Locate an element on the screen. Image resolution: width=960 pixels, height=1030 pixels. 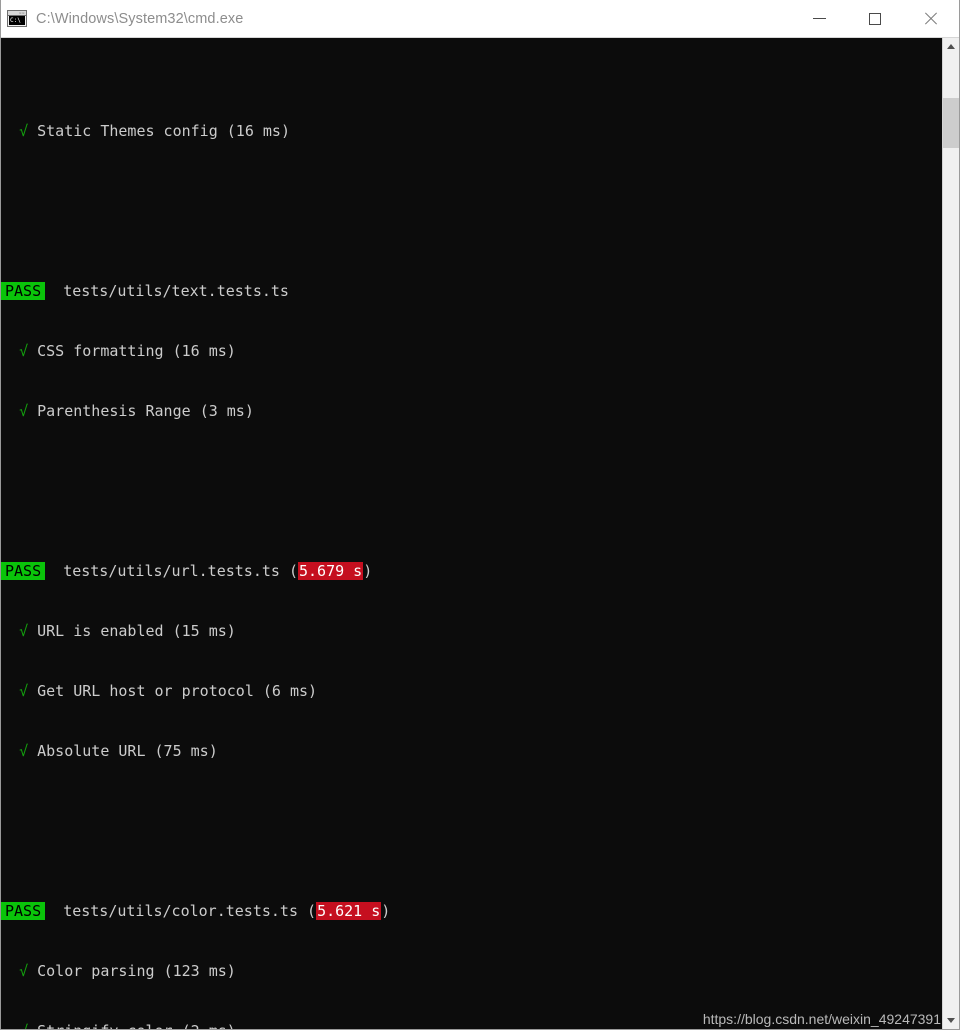
test-name: Absolute URL is located at coordinates (91, 751).